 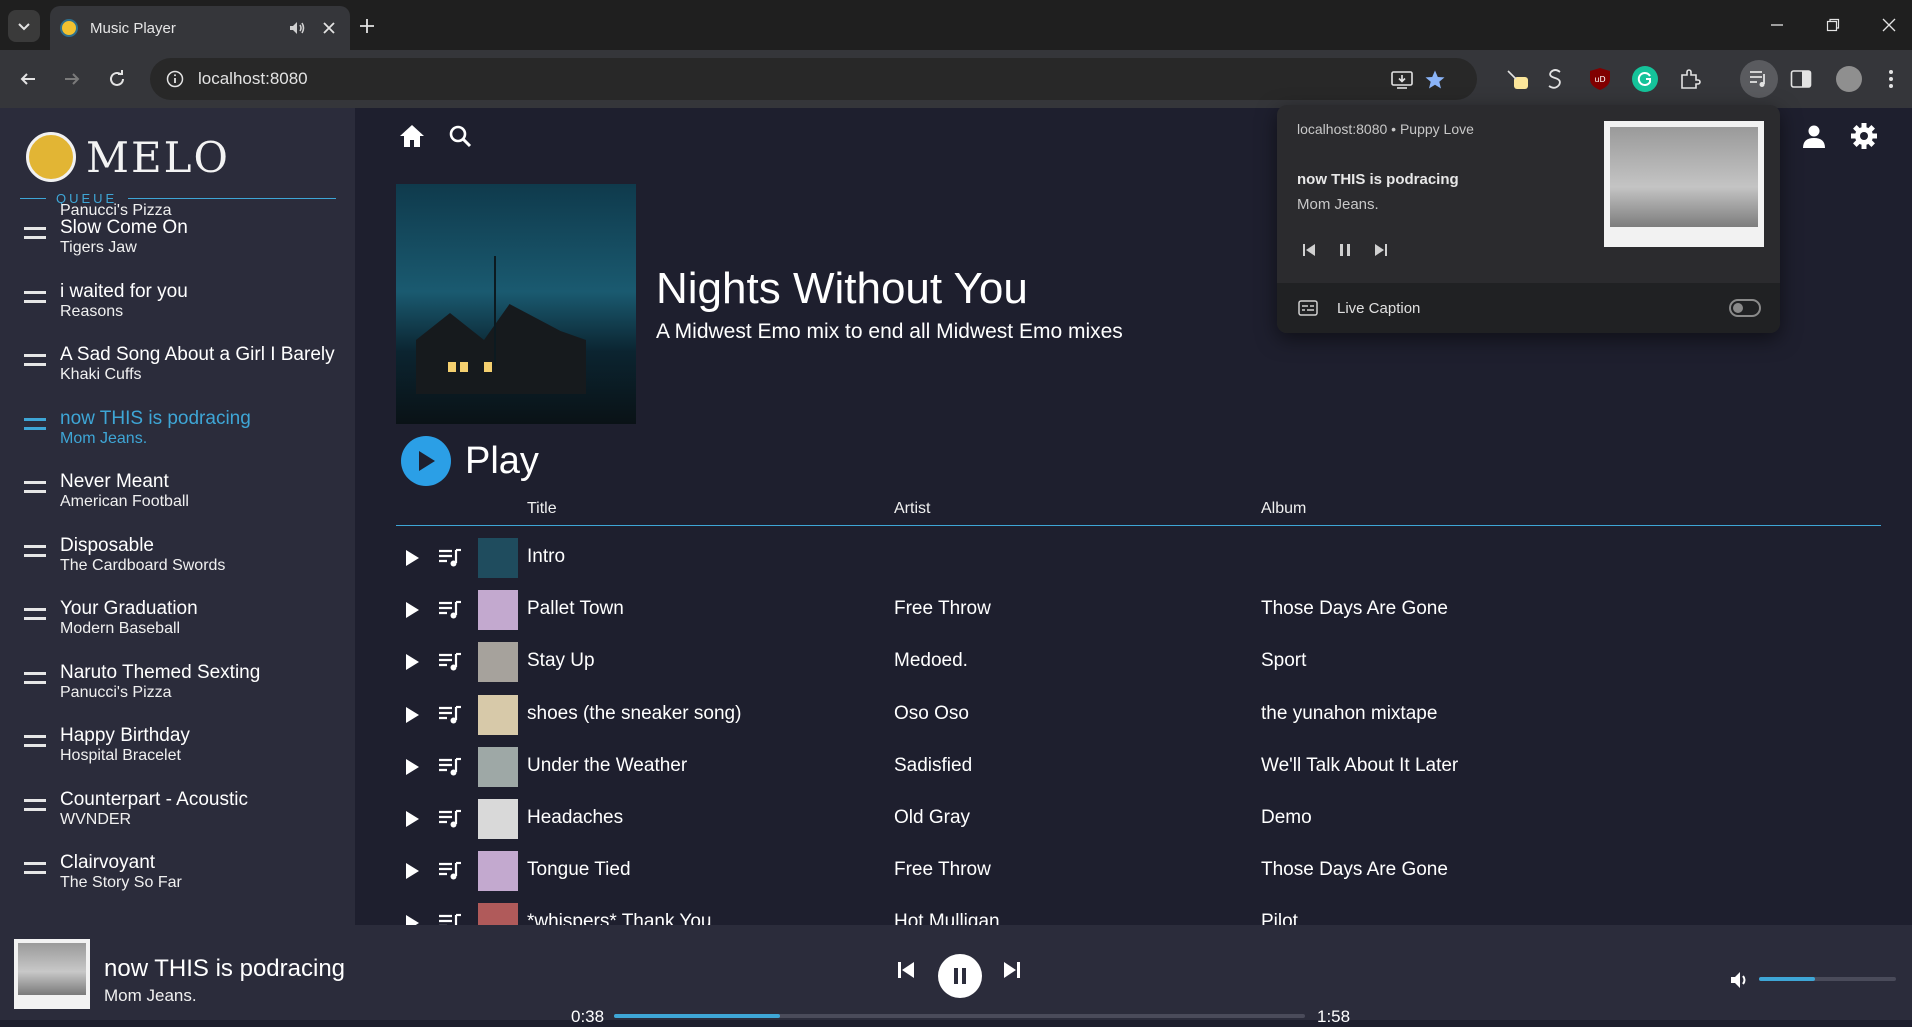 I want to click on restore-button, so click(x=1833, y=25).